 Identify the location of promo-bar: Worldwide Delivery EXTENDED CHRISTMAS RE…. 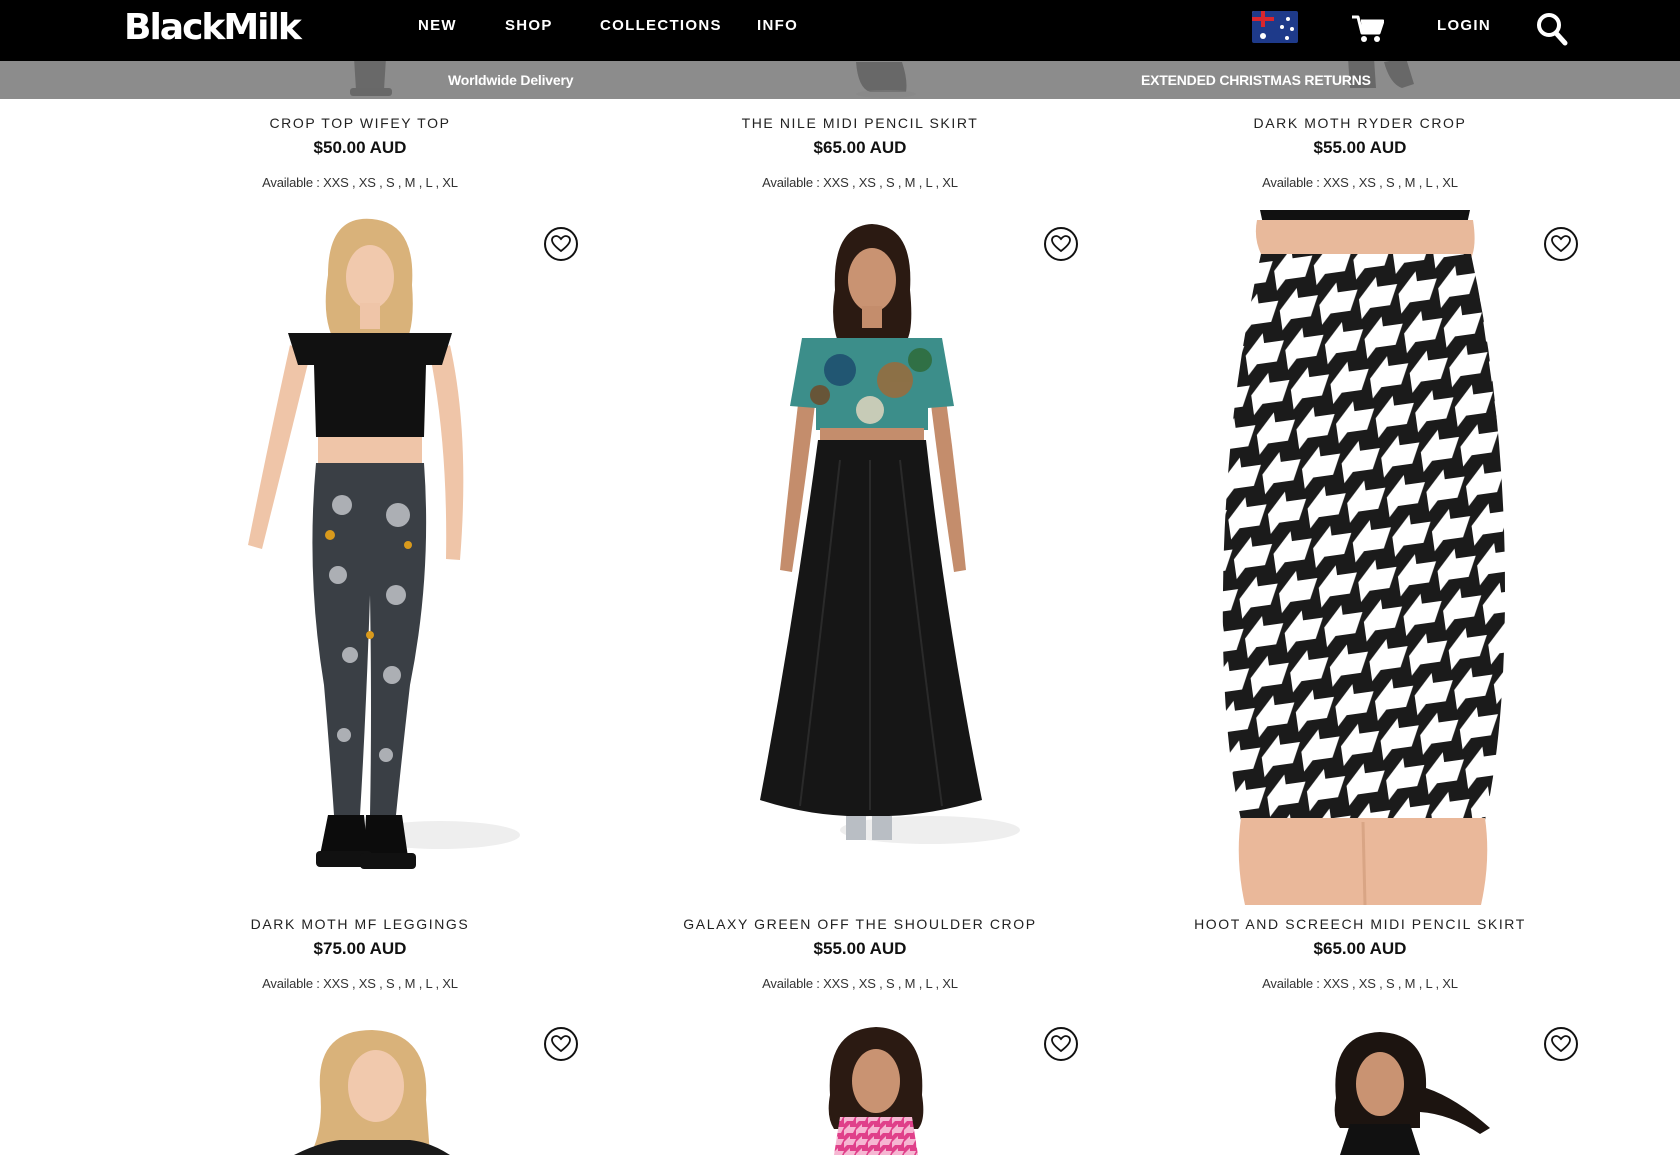
(840, 80).